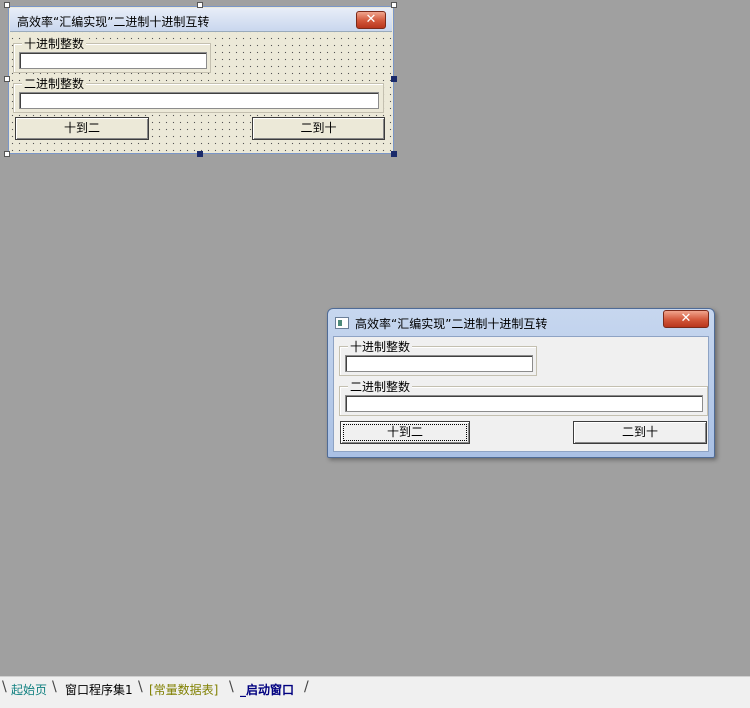 The height and width of the screenshot is (708, 750). I want to click on runtime-window-title: 高效率“汇编实现”二进制十进制互转, so click(451, 324).